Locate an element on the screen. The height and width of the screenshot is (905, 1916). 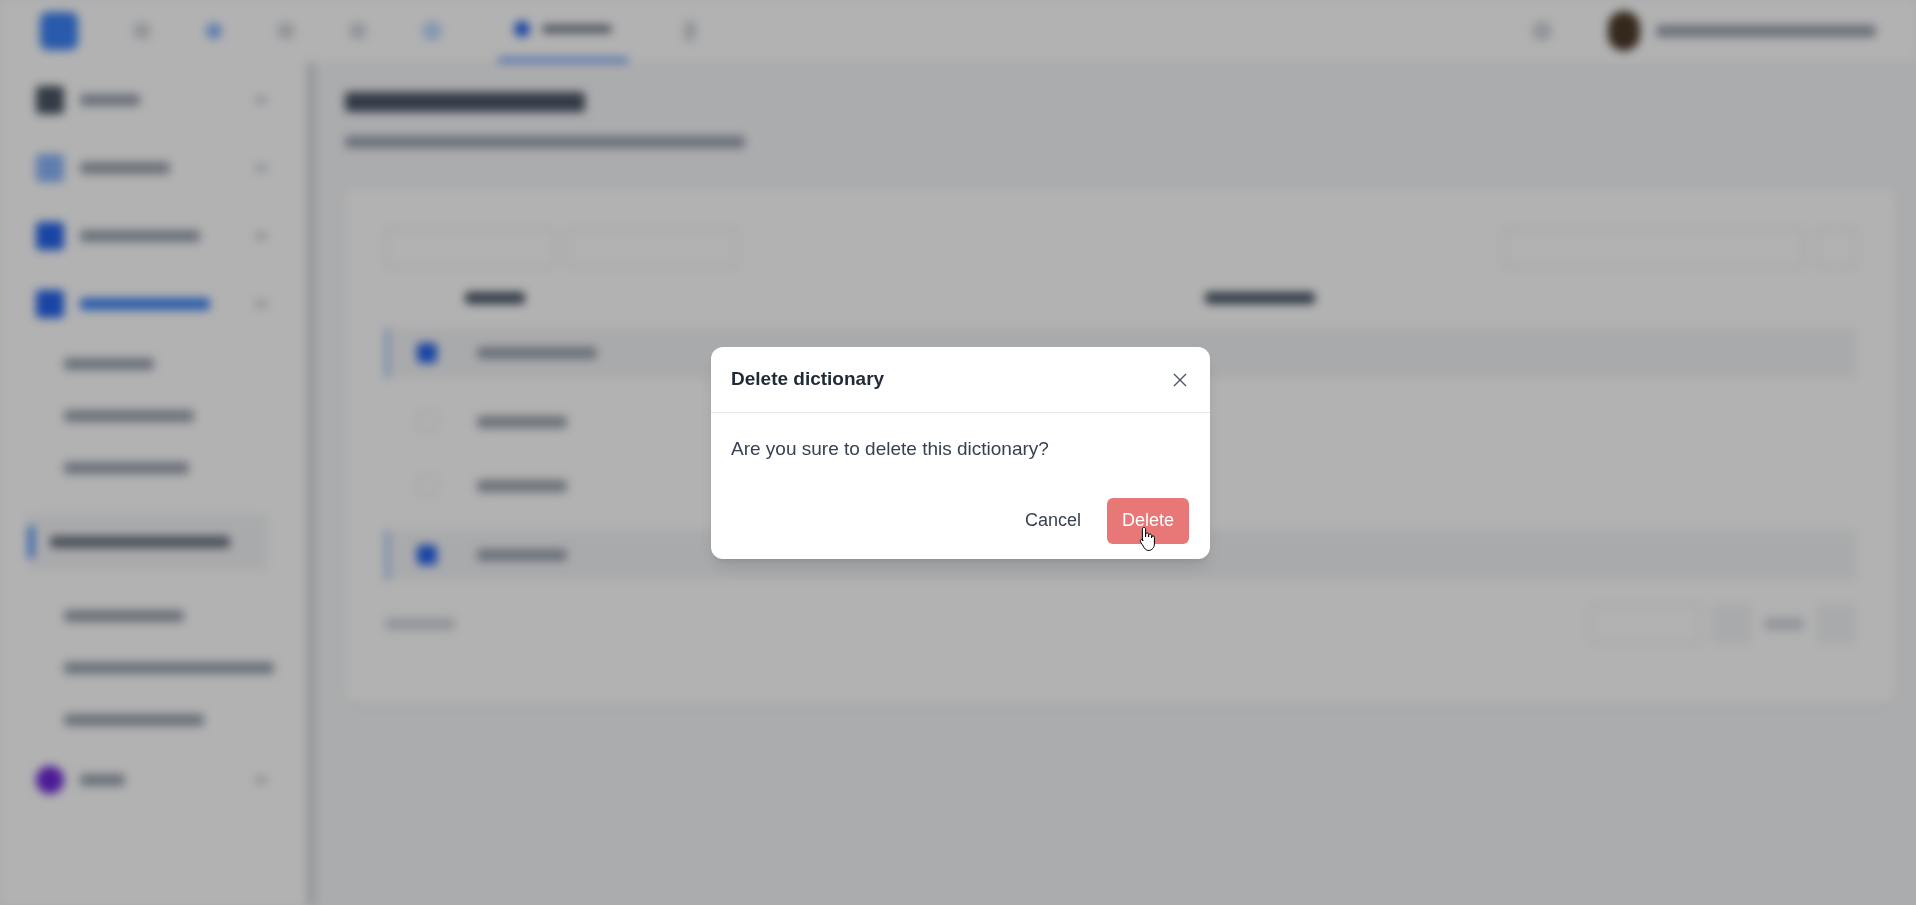
dialog-message: Are you sure to delete this dictionary? is located at coordinates (890, 448).